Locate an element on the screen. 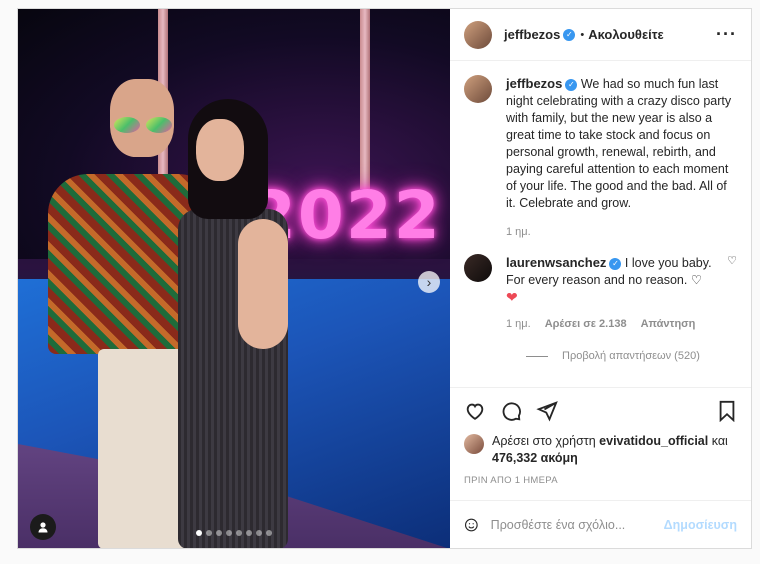 This screenshot has height=564, width=760. more-options-icon: ··· is located at coordinates (726, 34).